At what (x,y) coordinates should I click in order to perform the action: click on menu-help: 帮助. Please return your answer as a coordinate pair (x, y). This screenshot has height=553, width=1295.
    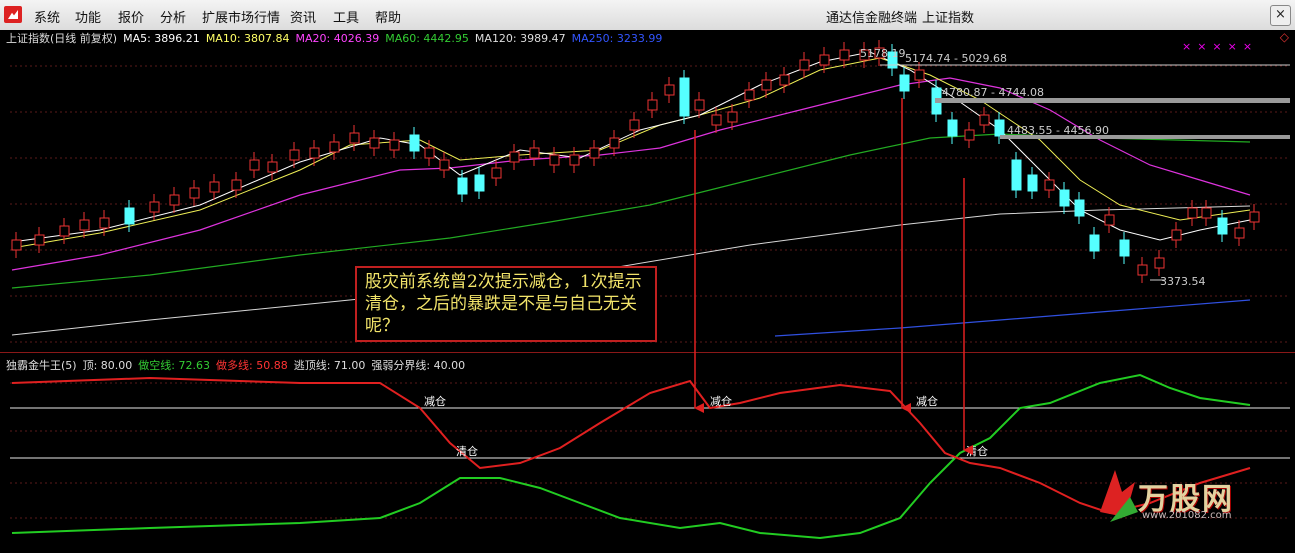
    Looking at the image, I should click on (388, 16).